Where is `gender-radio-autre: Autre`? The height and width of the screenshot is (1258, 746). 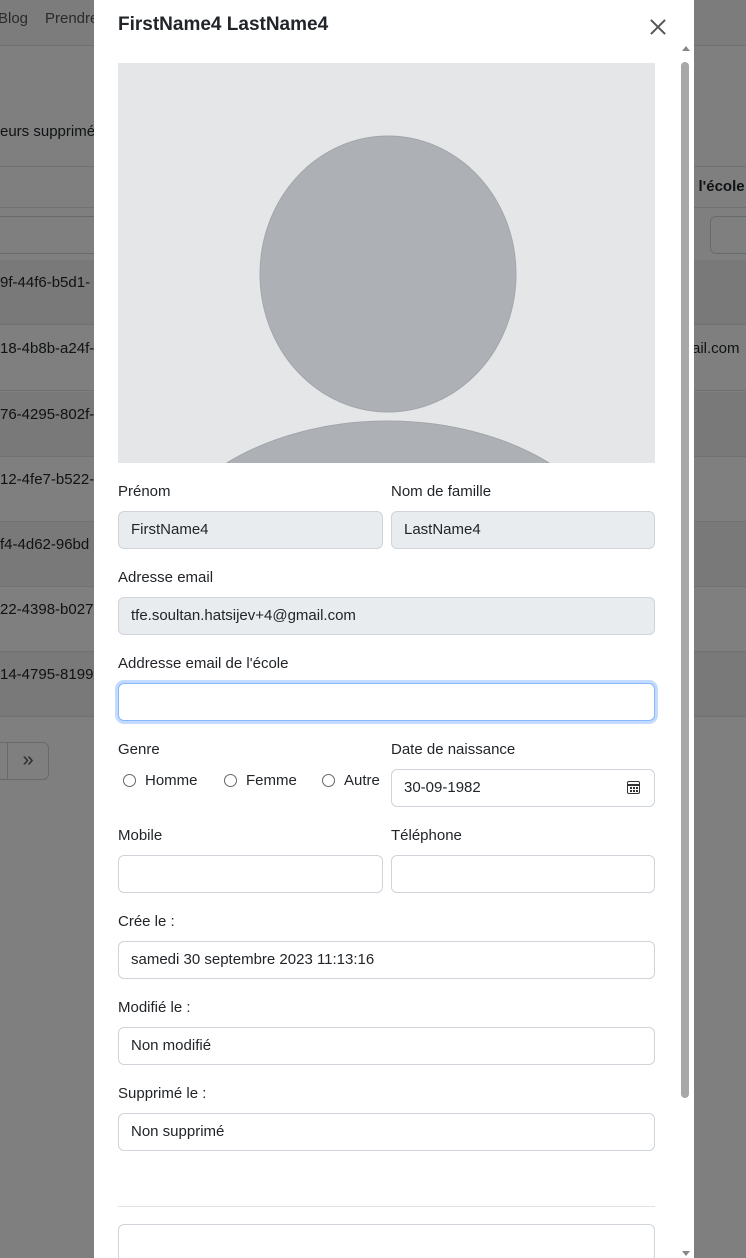
gender-radio-autre: Autre is located at coordinates (351, 780).